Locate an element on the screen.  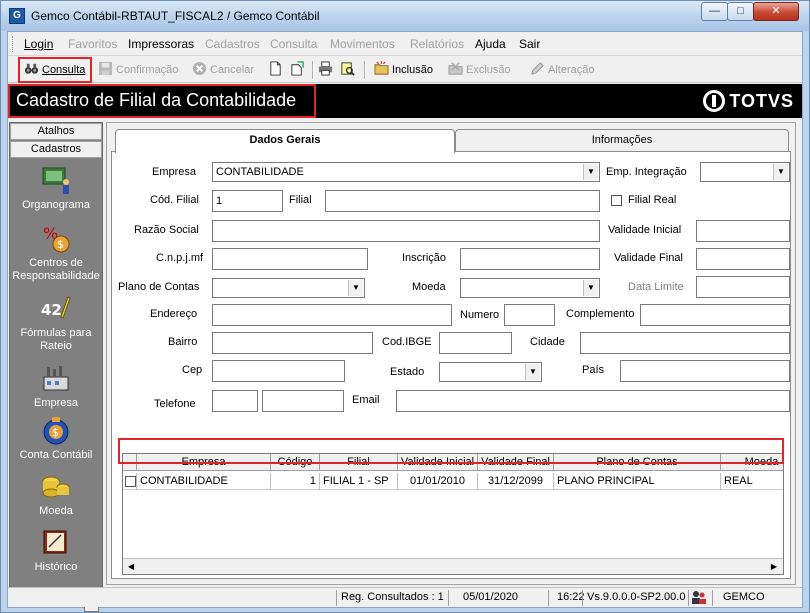
cell-moeda: REAL is located at coordinates (752, 481).